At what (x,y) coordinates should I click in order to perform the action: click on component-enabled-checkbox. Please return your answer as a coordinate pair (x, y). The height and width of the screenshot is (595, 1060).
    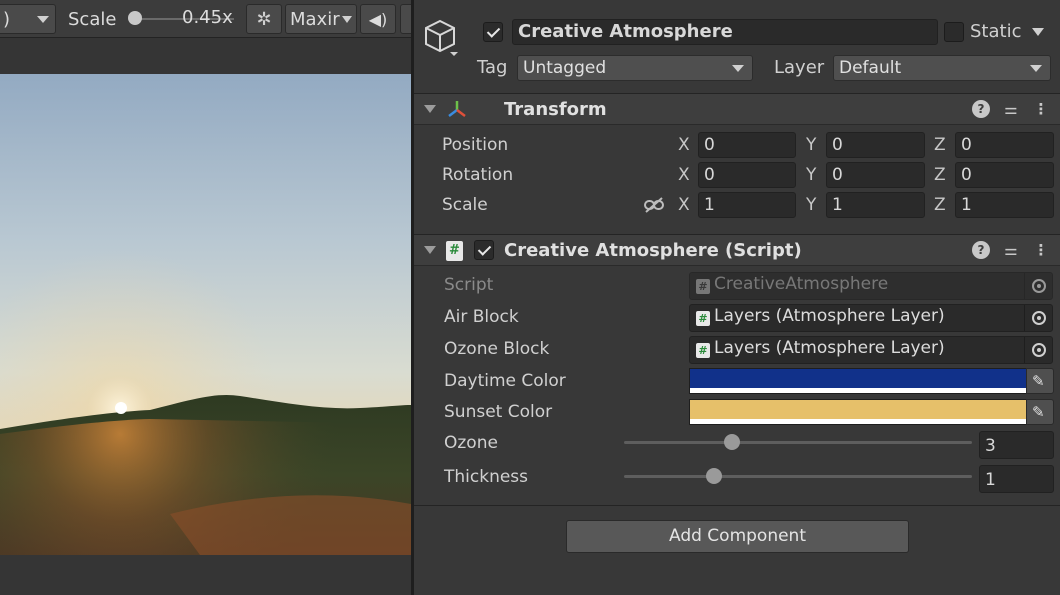
    Looking at the image, I should click on (484, 250).